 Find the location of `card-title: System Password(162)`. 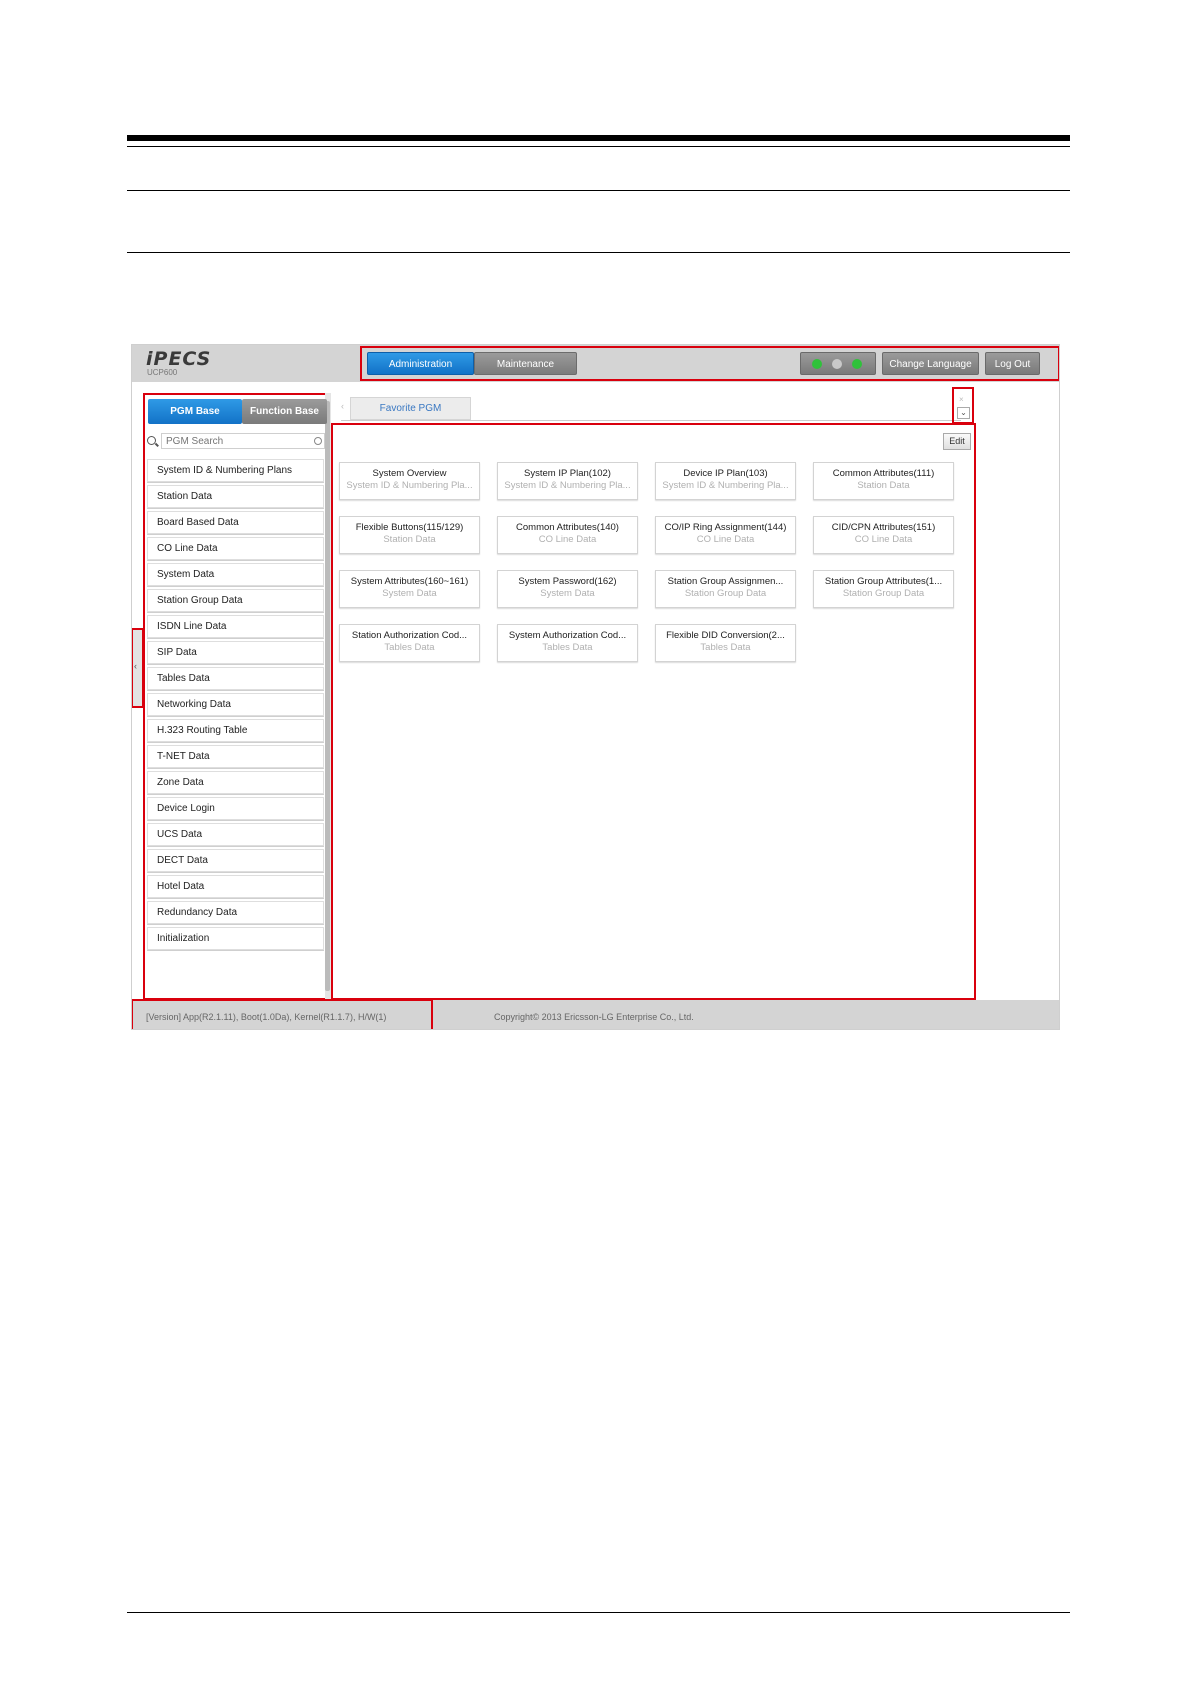

card-title: System Password(162) is located at coordinates (567, 581).